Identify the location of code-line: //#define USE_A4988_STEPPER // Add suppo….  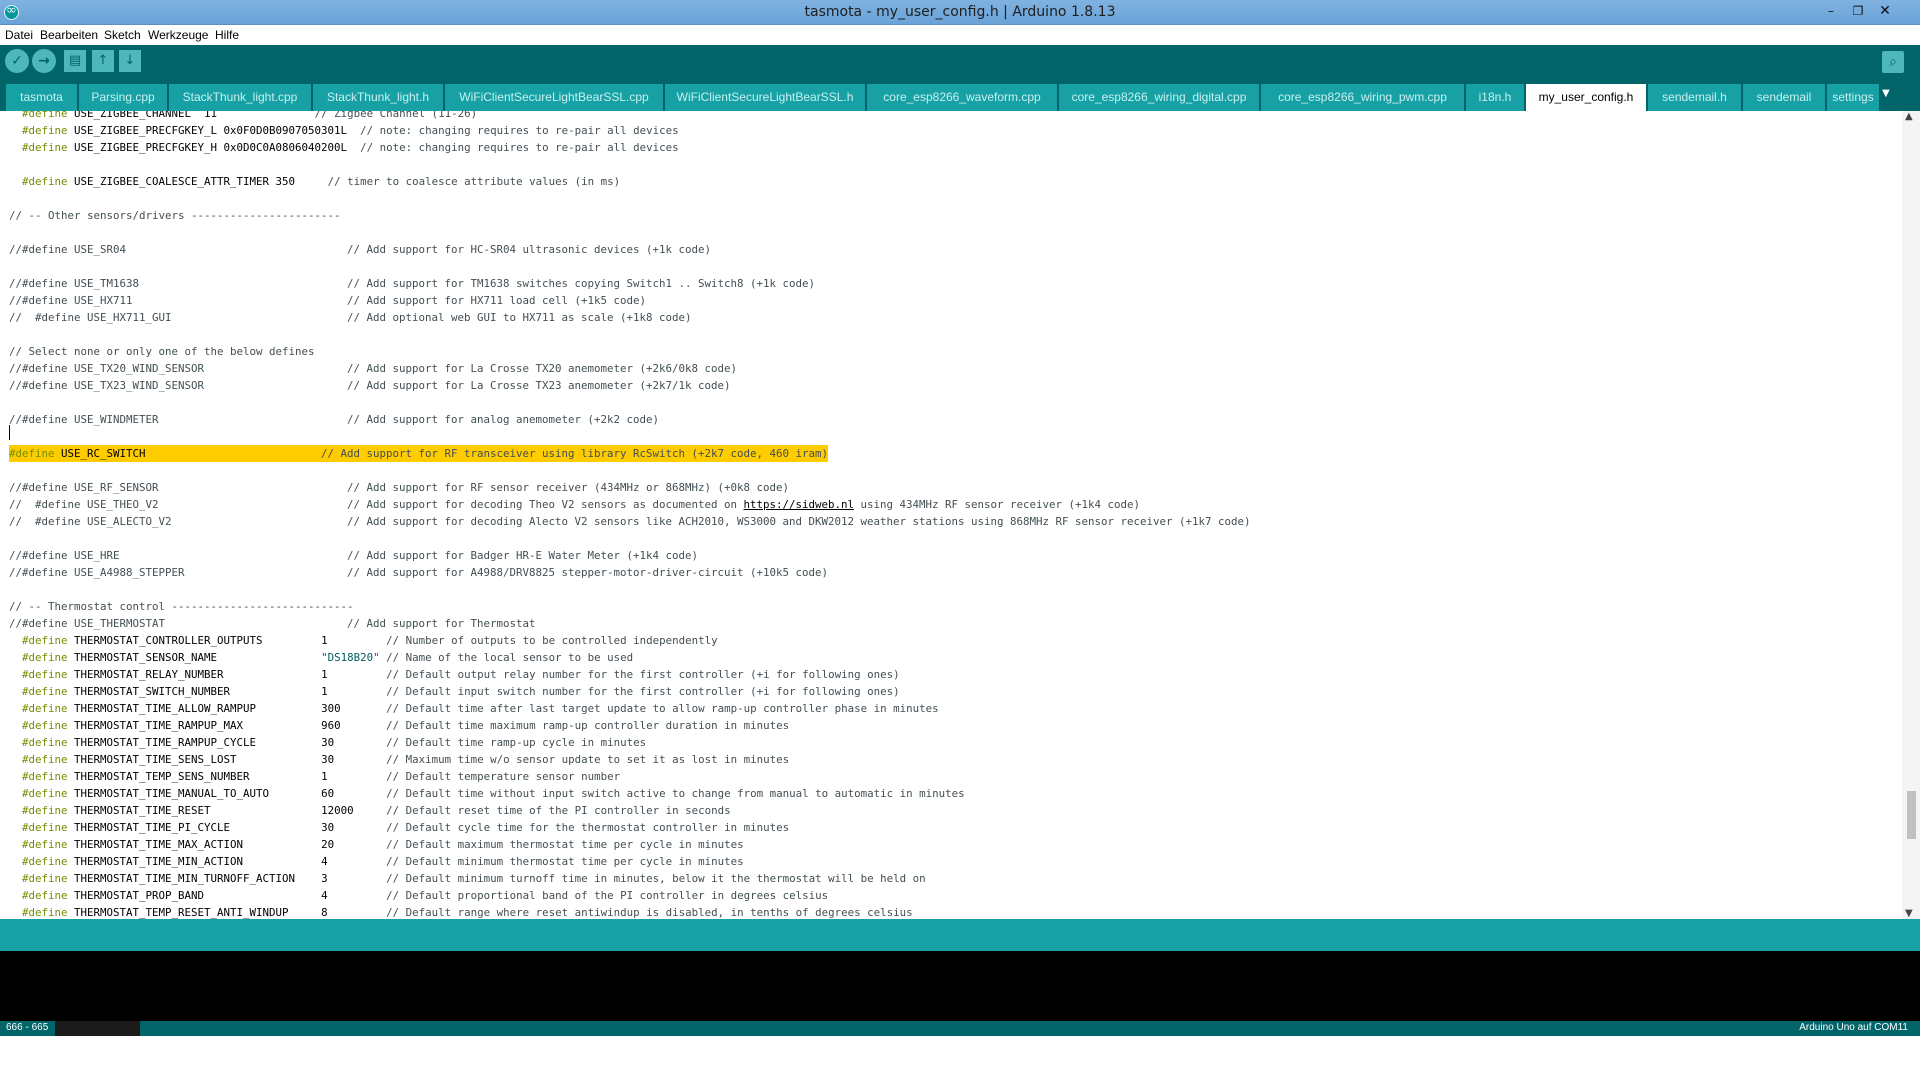
(630, 572).